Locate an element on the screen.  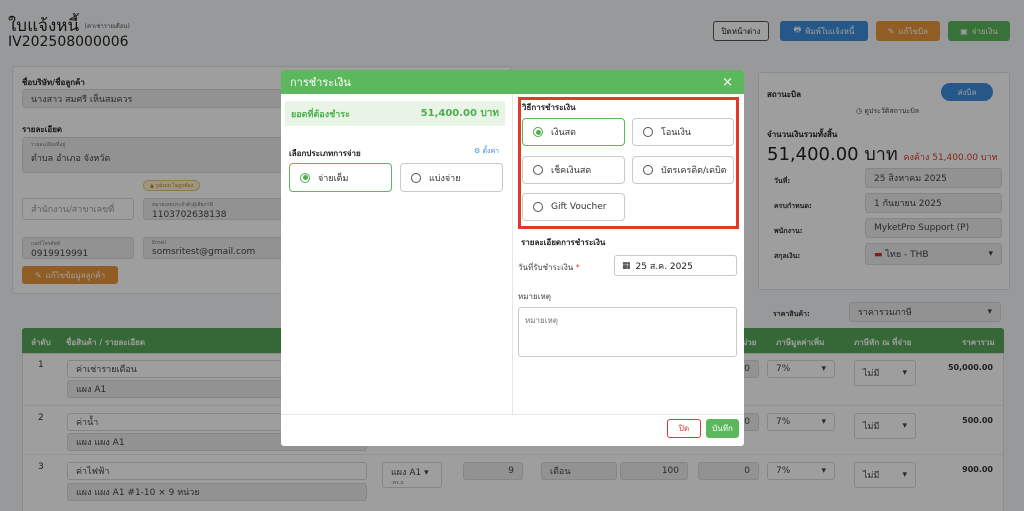
payment-type-installment: แบ่งจ่าย is located at coordinates (451, 177).